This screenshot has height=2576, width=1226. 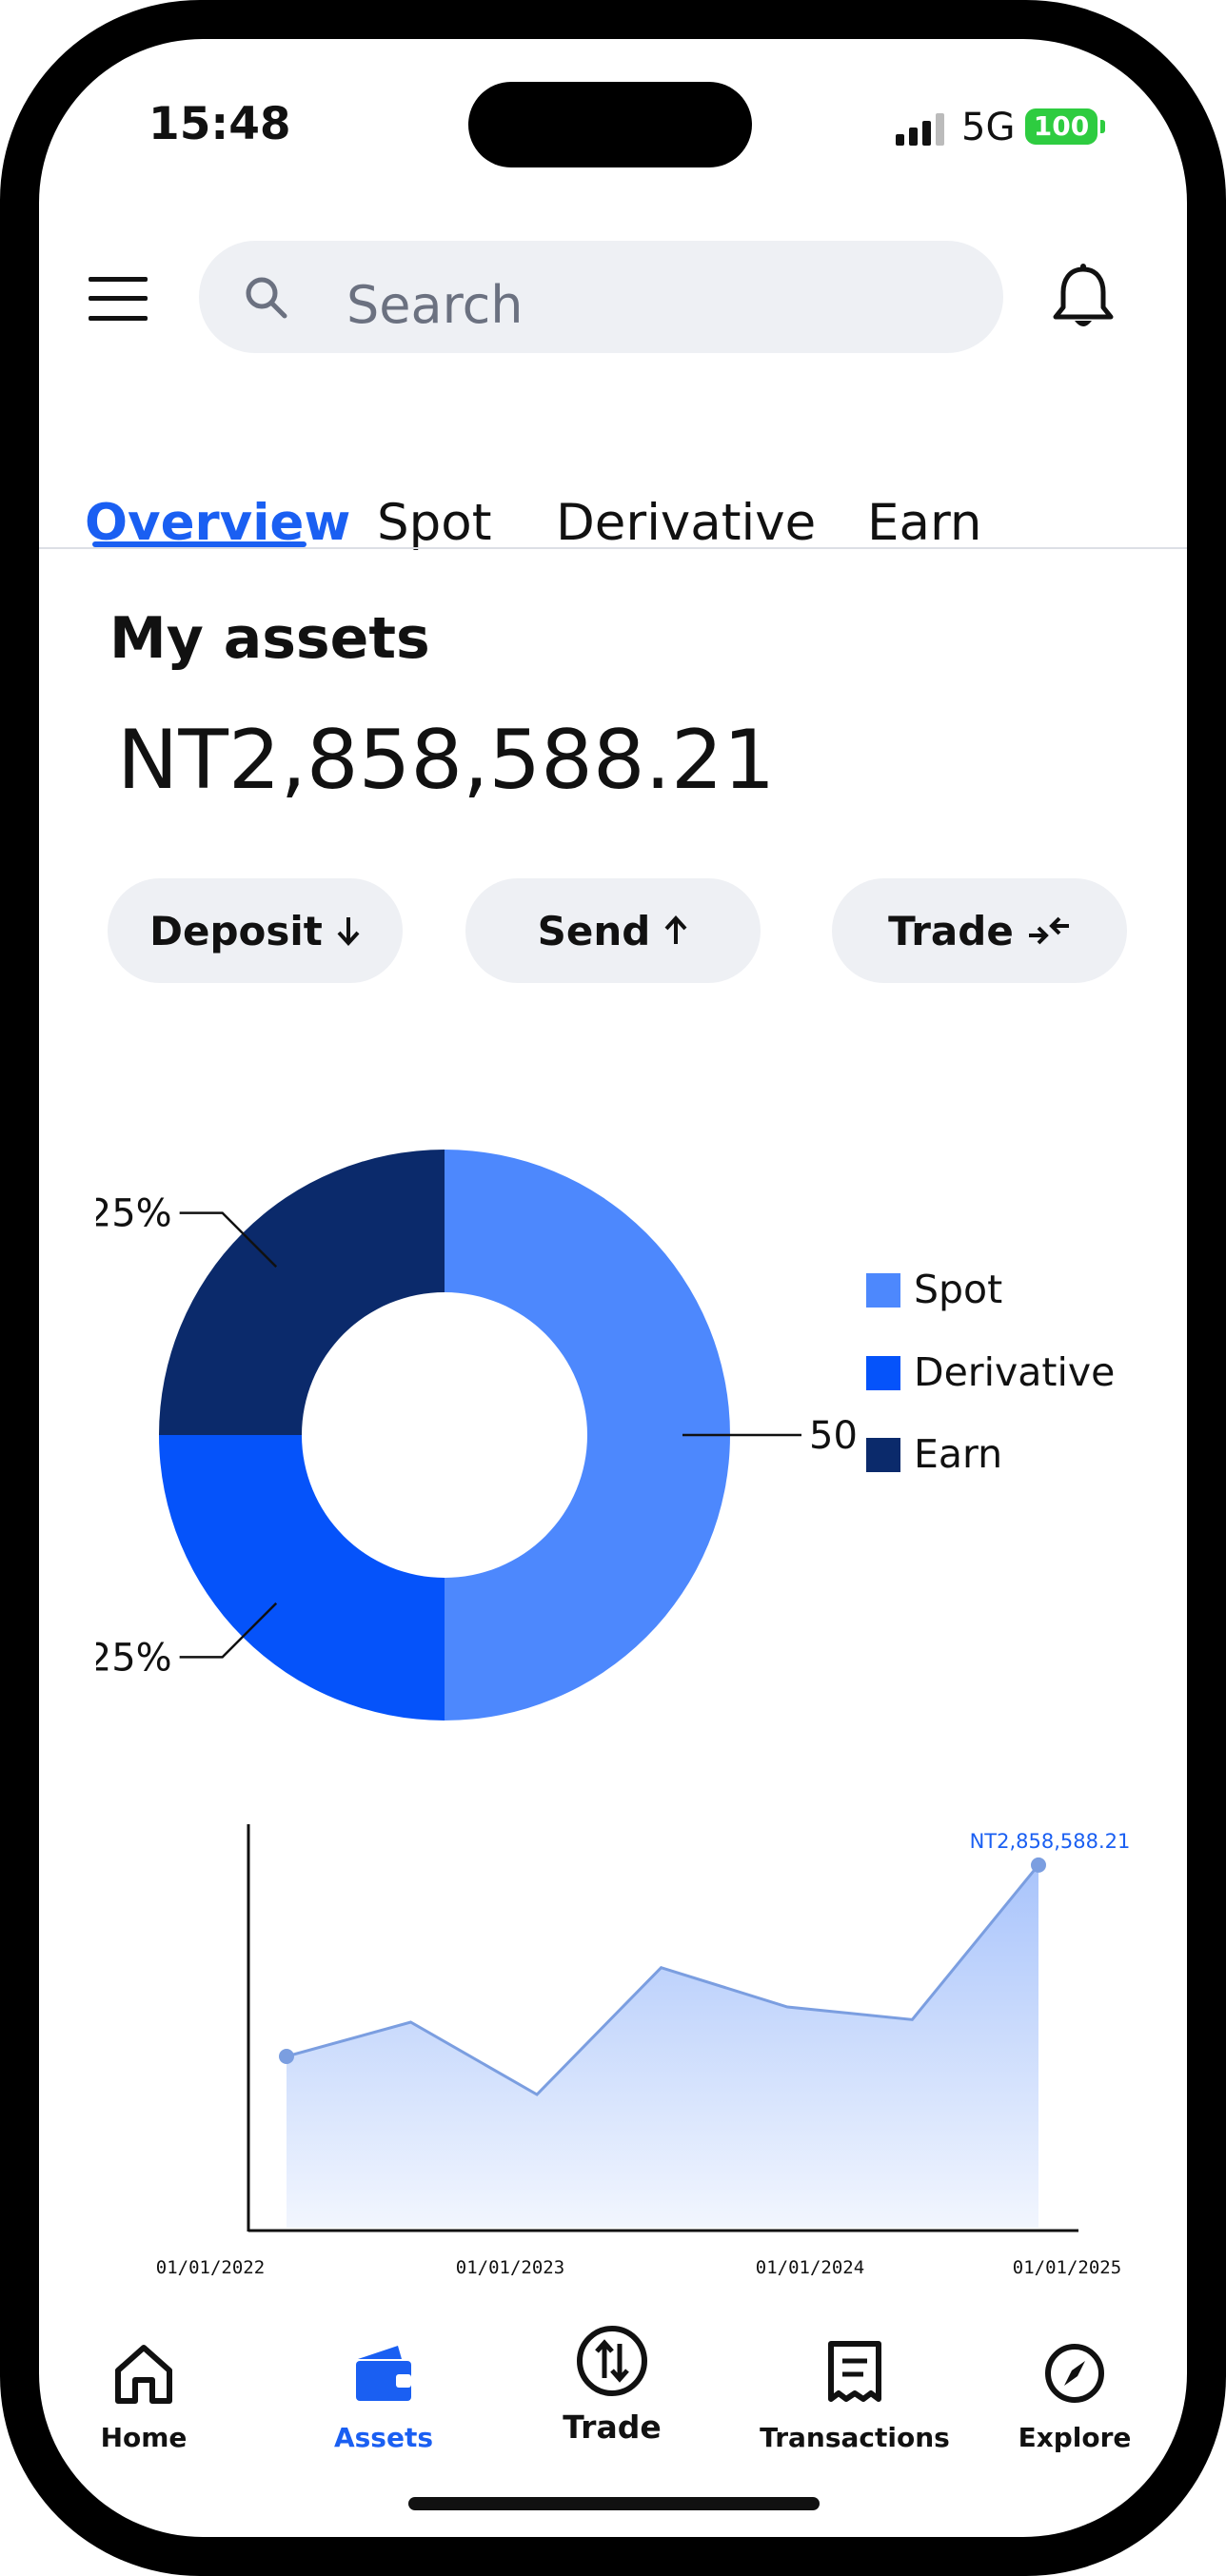 What do you see at coordinates (675, 929) in the screenshot?
I see `arrow-up-icon` at bounding box center [675, 929].